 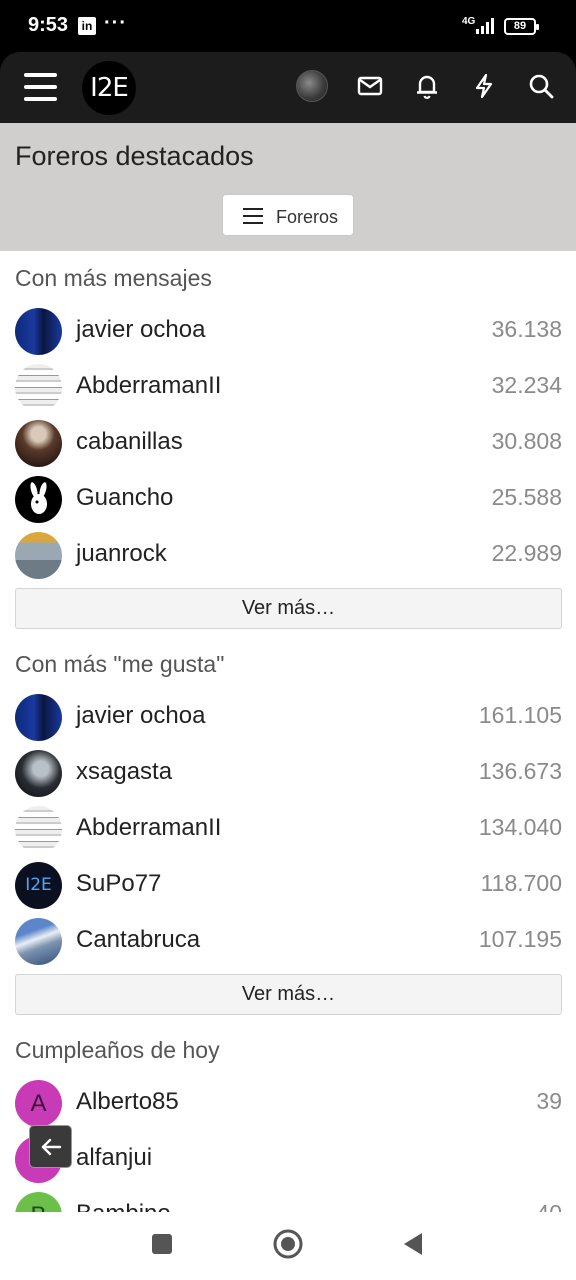 I want to click on section-title-me-gusta: Con más "me gusta", so click(x=120, y=664).